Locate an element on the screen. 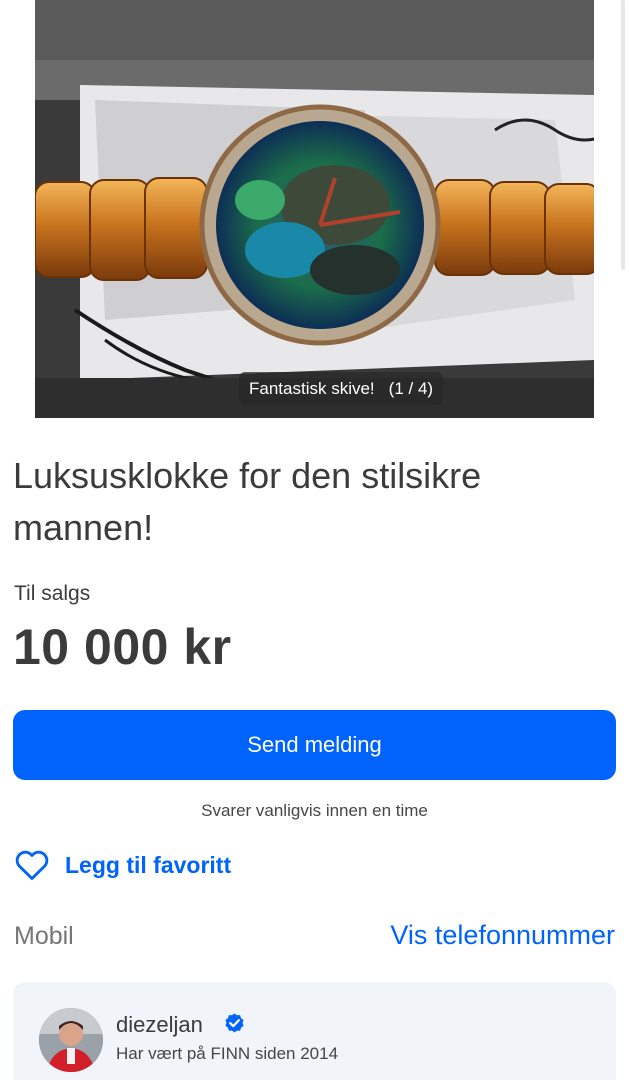  photo-caption: Fantastisk skive! (1 / 4) is located at coordinates (341, 388).